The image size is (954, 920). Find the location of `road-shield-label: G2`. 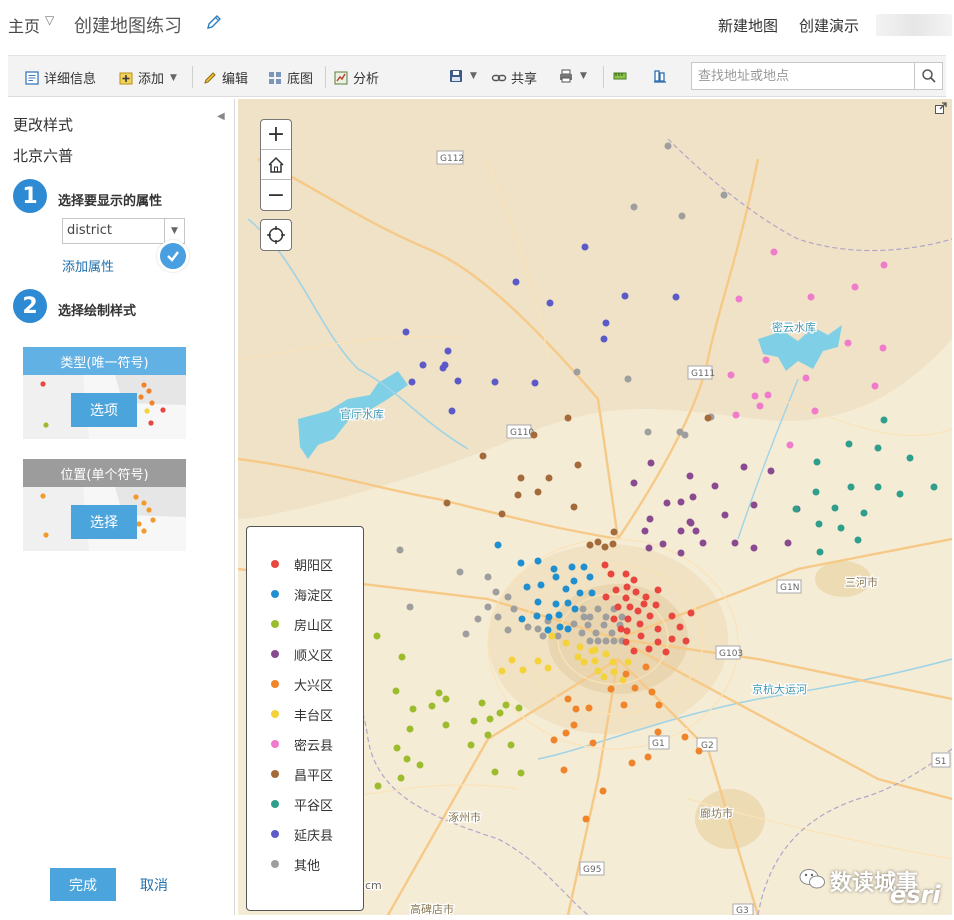

road-shield-label: G2 is located at coordinates (707, 746).